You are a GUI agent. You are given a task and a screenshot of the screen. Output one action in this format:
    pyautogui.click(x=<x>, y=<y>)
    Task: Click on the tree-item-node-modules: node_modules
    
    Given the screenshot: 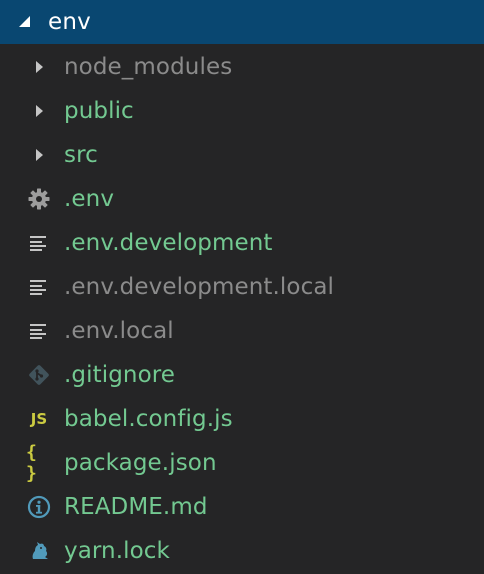 What is the action you would take?
    pyautogui.click(x=242, y=67)
    